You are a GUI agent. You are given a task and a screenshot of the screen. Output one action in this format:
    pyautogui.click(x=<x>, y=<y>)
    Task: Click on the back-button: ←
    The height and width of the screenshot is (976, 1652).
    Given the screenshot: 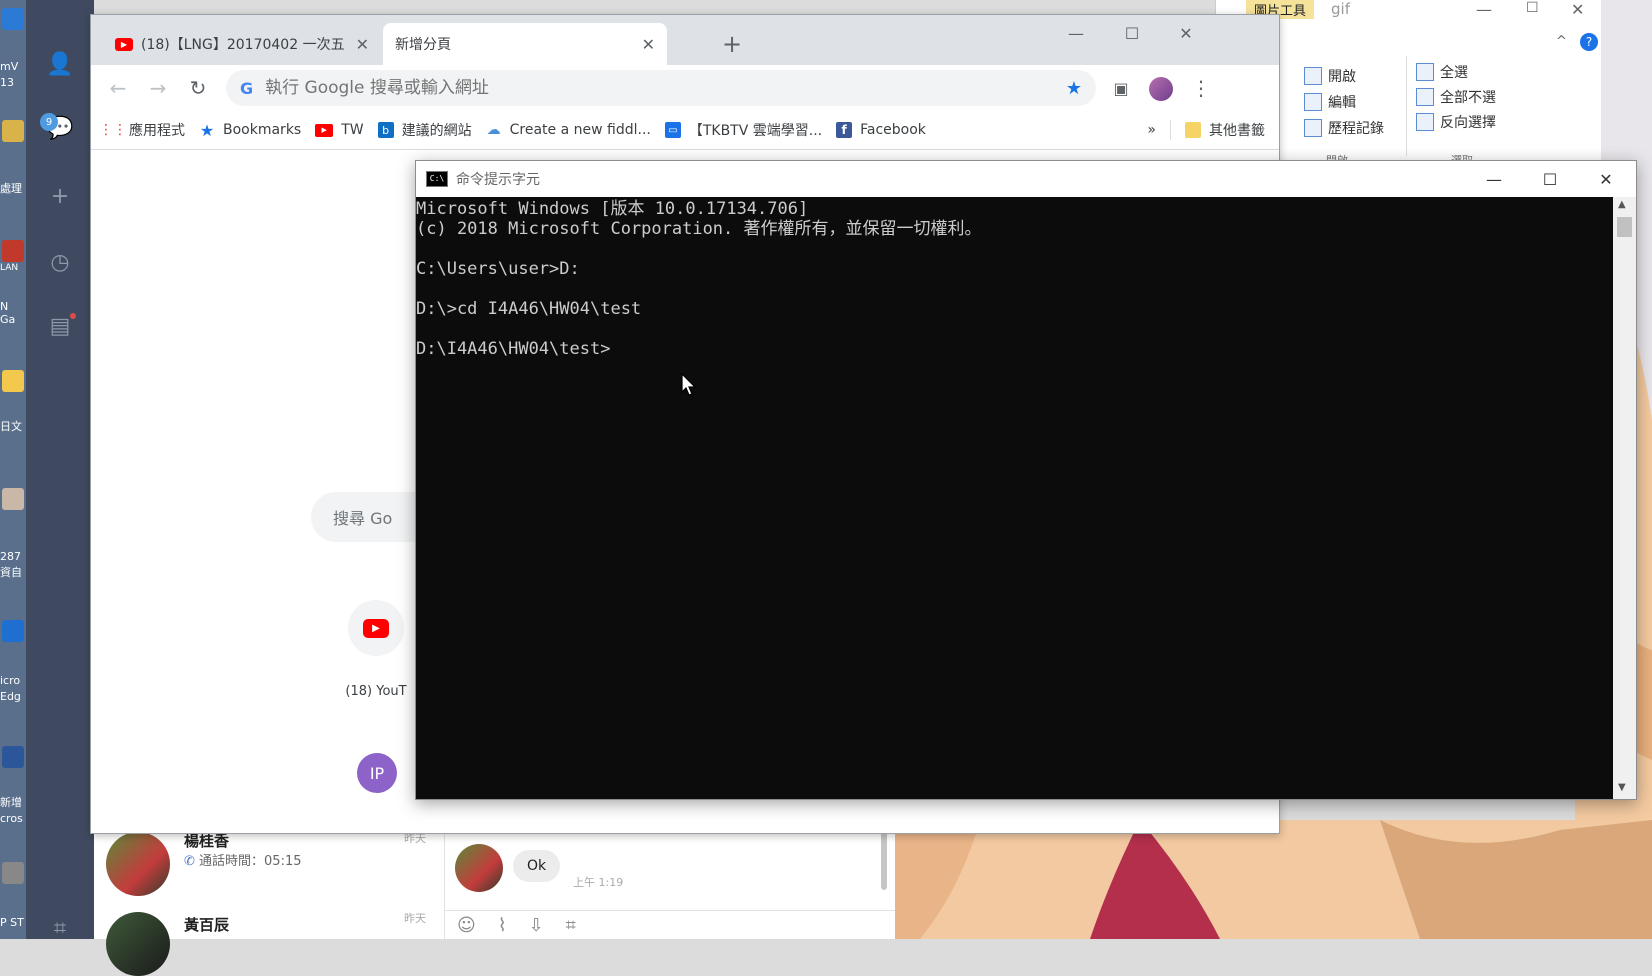 What is the action you would take?
    pyautogui.click(x=118, y=88)
    